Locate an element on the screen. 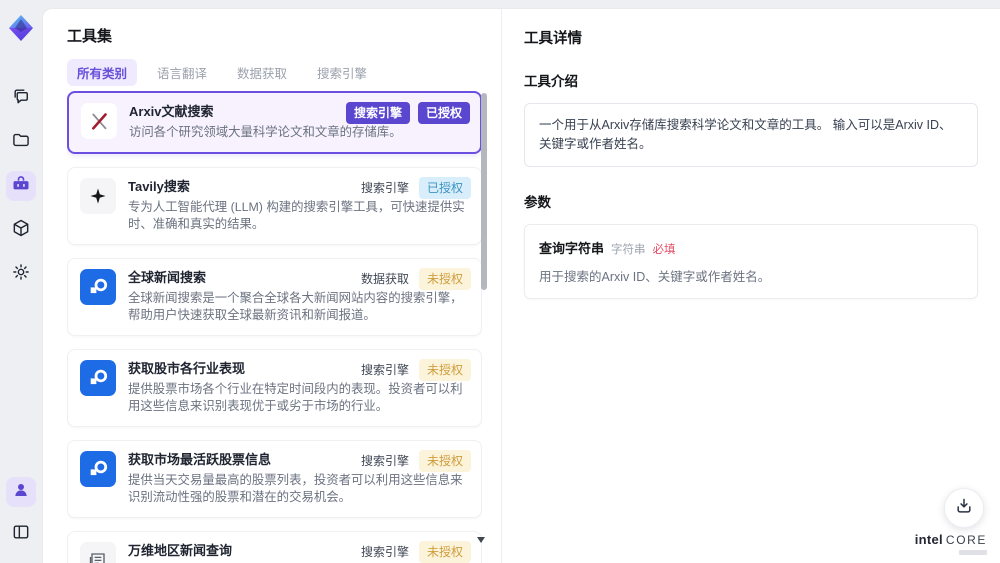  sparkle-icon is located at coordinates (98, 196).